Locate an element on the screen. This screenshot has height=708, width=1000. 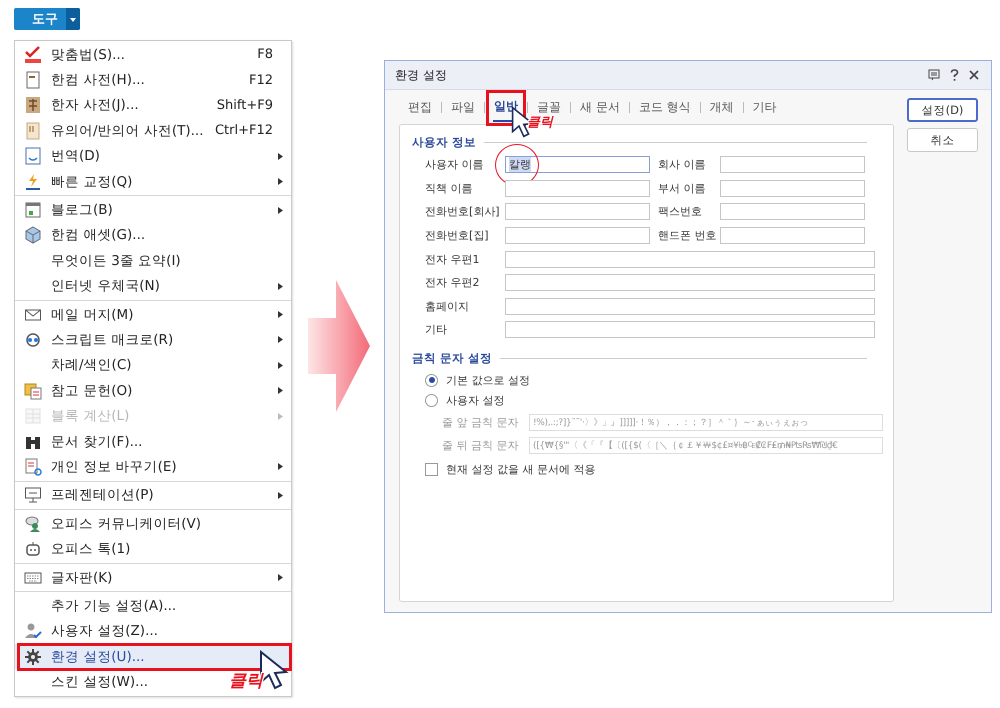
comment-icon is located at coordinates (934, 75).